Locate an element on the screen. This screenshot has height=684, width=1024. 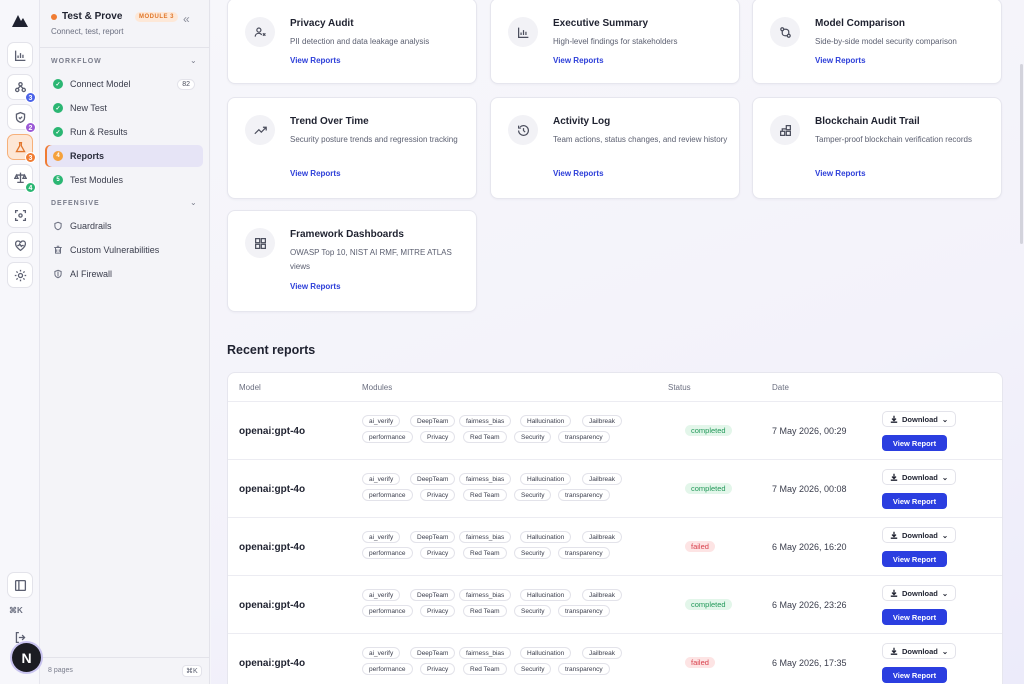
sidebar-item-connect-model: ✓ Connect Model 82 is located at coordinates (124, 84).